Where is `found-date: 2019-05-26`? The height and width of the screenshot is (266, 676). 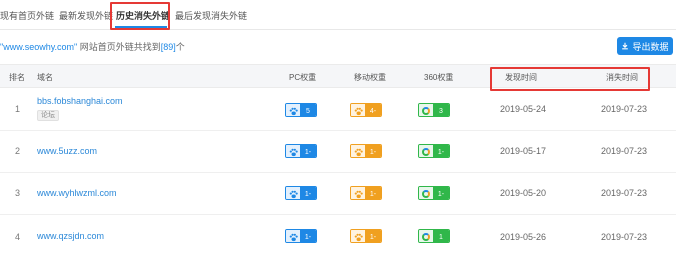
found-date: 2019-05-26 is located at coordinates (523, 237).